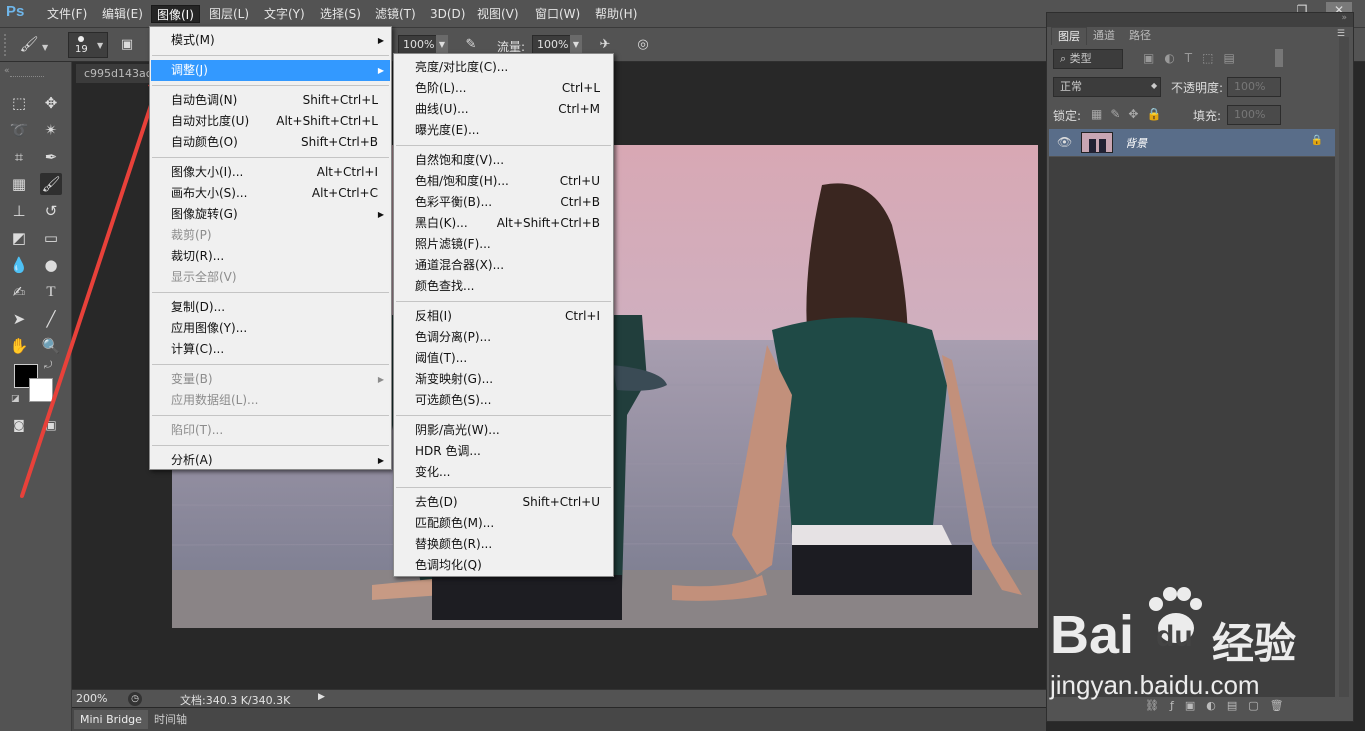 The height and width of the screenshot is (731, 1365). Describe the element at coordinates (442, 45) in the screenshot. I see `opacity-dropdown-icon: ▼` at that location.